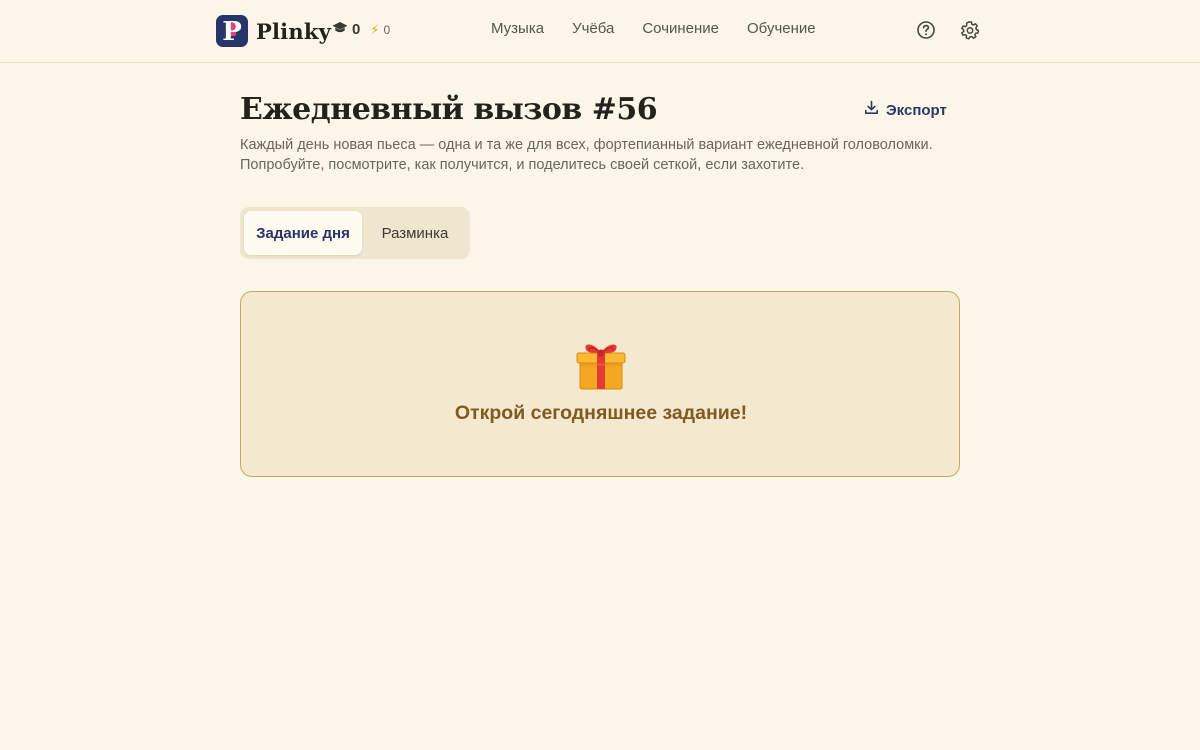 The height and width of the screenshot is (750, 1200). What do you see at coordinates (871, 110) in the screenshot?
I see `download-icon` at bounding box center [871, 110].